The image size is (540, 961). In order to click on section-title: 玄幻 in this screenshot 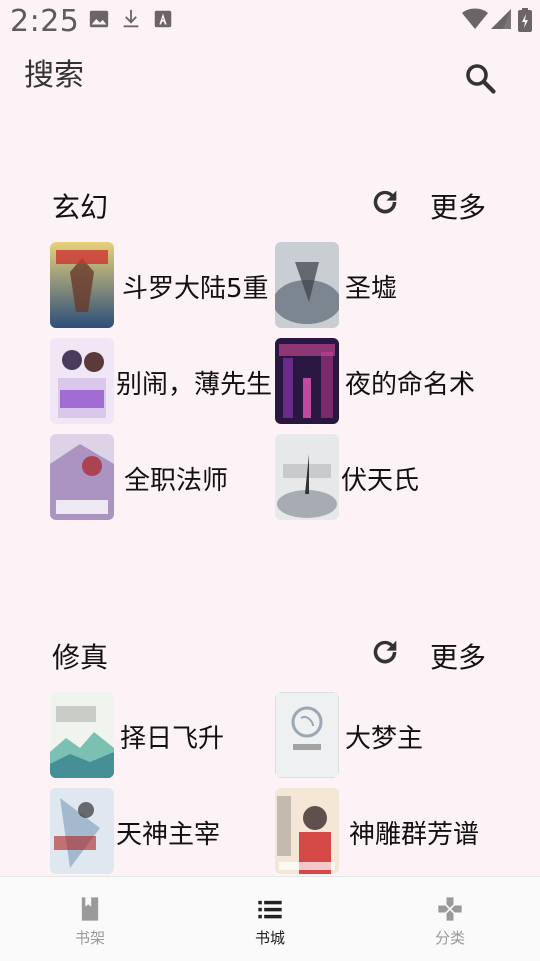, I will do `click(80, 207)`.